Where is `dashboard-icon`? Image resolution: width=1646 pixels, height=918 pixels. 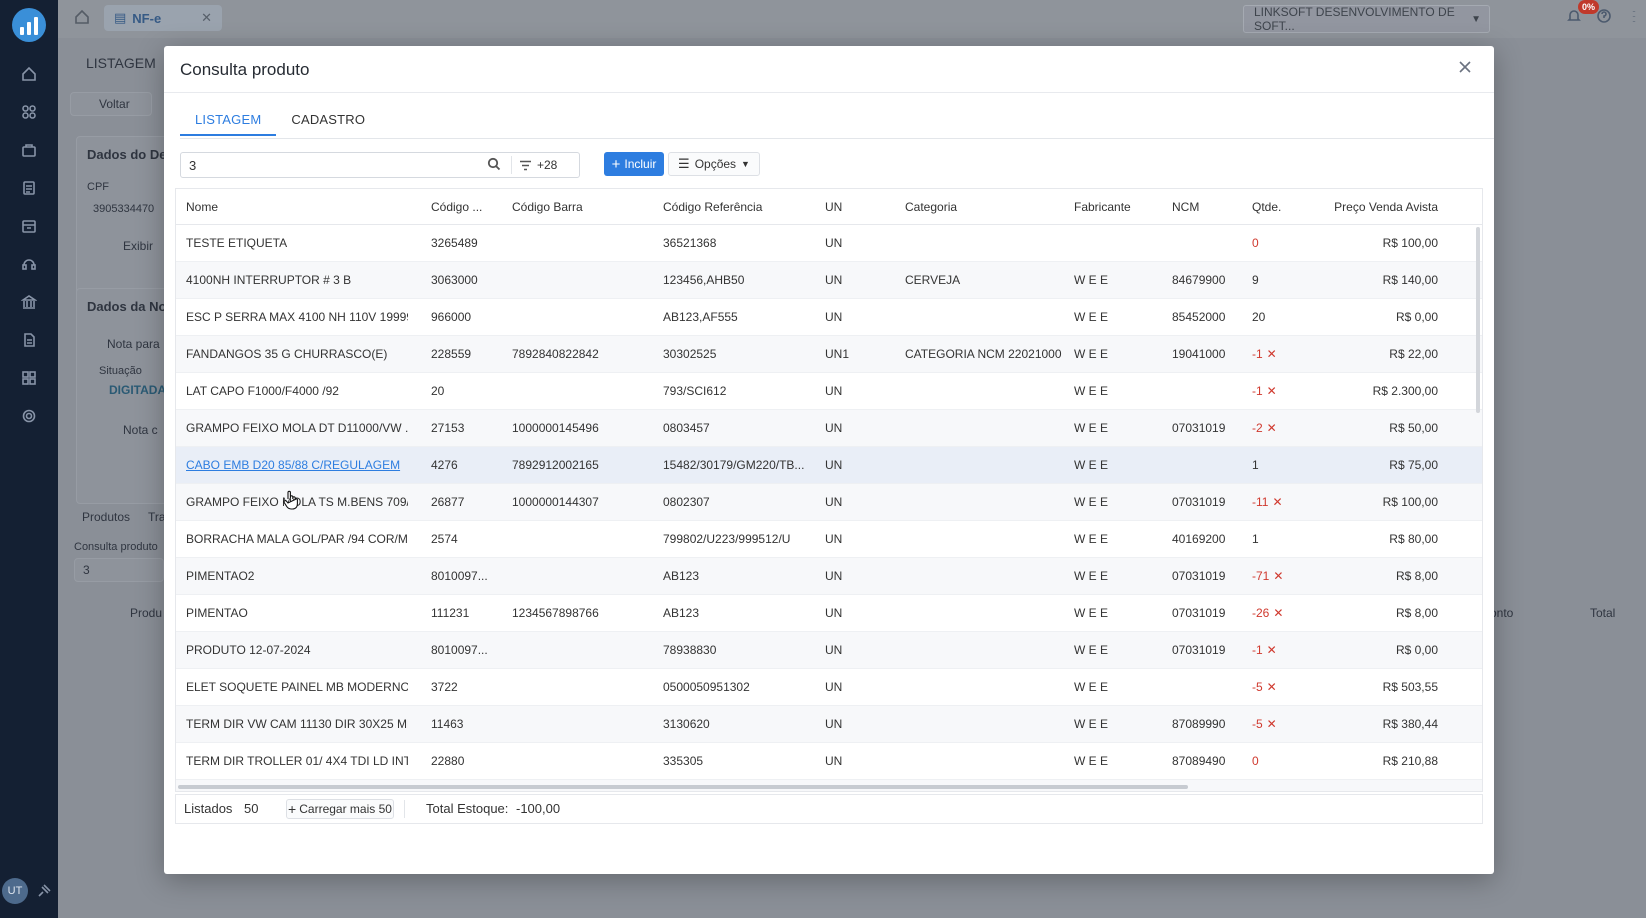
dashboard-icon is located at coordinates (29, 378).